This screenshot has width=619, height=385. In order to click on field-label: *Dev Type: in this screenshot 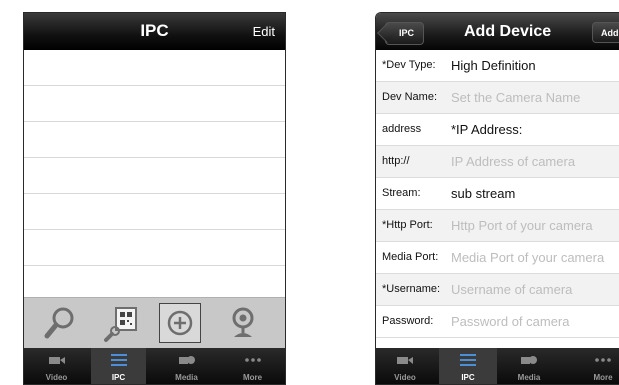, I will do `click(409, 65)`.